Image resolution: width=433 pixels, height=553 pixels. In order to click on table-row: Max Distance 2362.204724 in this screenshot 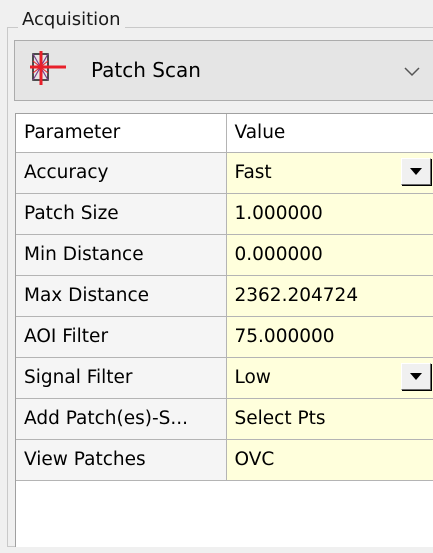, I will do `click(224, 296)`.